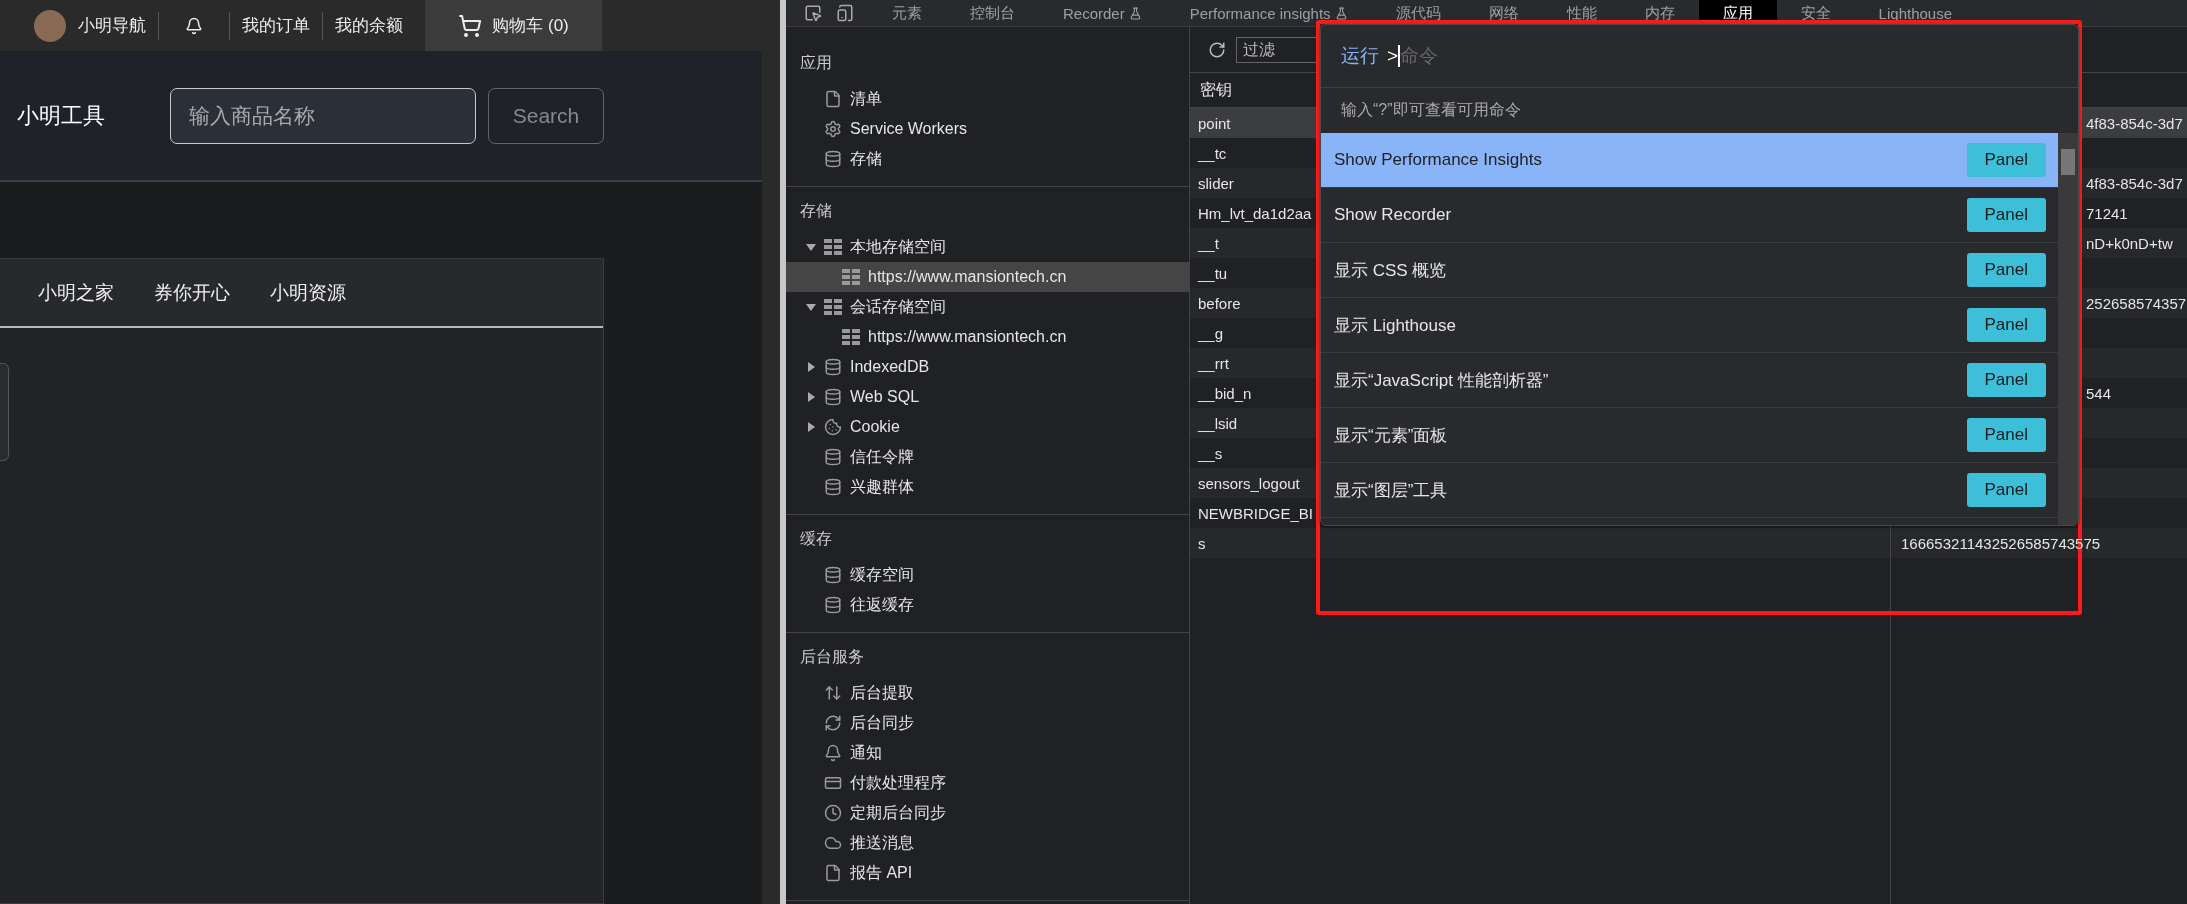 The image size is (2187, 904). Describe the element at coordinates (987, 843) in the screenshot. I see `sidebar-item: 推送消息` at that location.